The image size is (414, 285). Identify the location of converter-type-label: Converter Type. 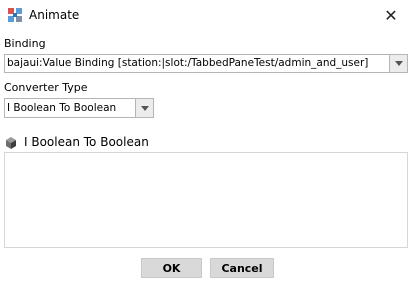
(46, 87).